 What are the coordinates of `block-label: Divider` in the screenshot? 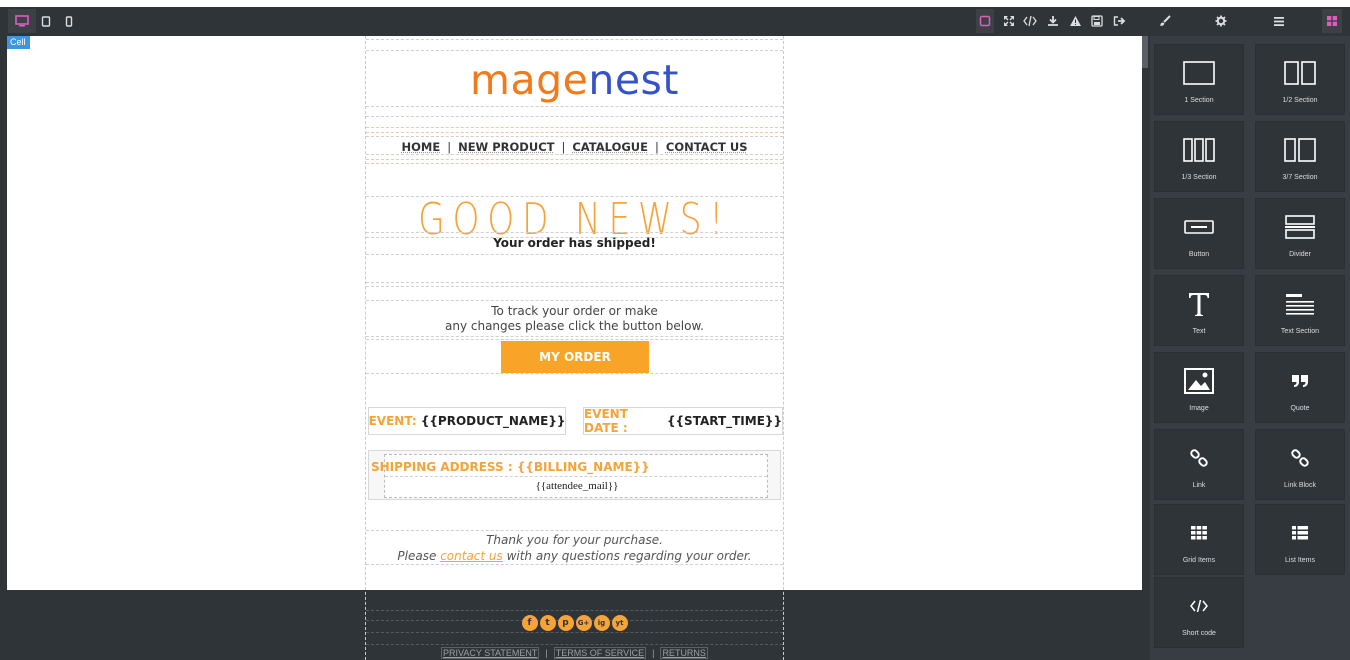 It's located at (1300, 254).